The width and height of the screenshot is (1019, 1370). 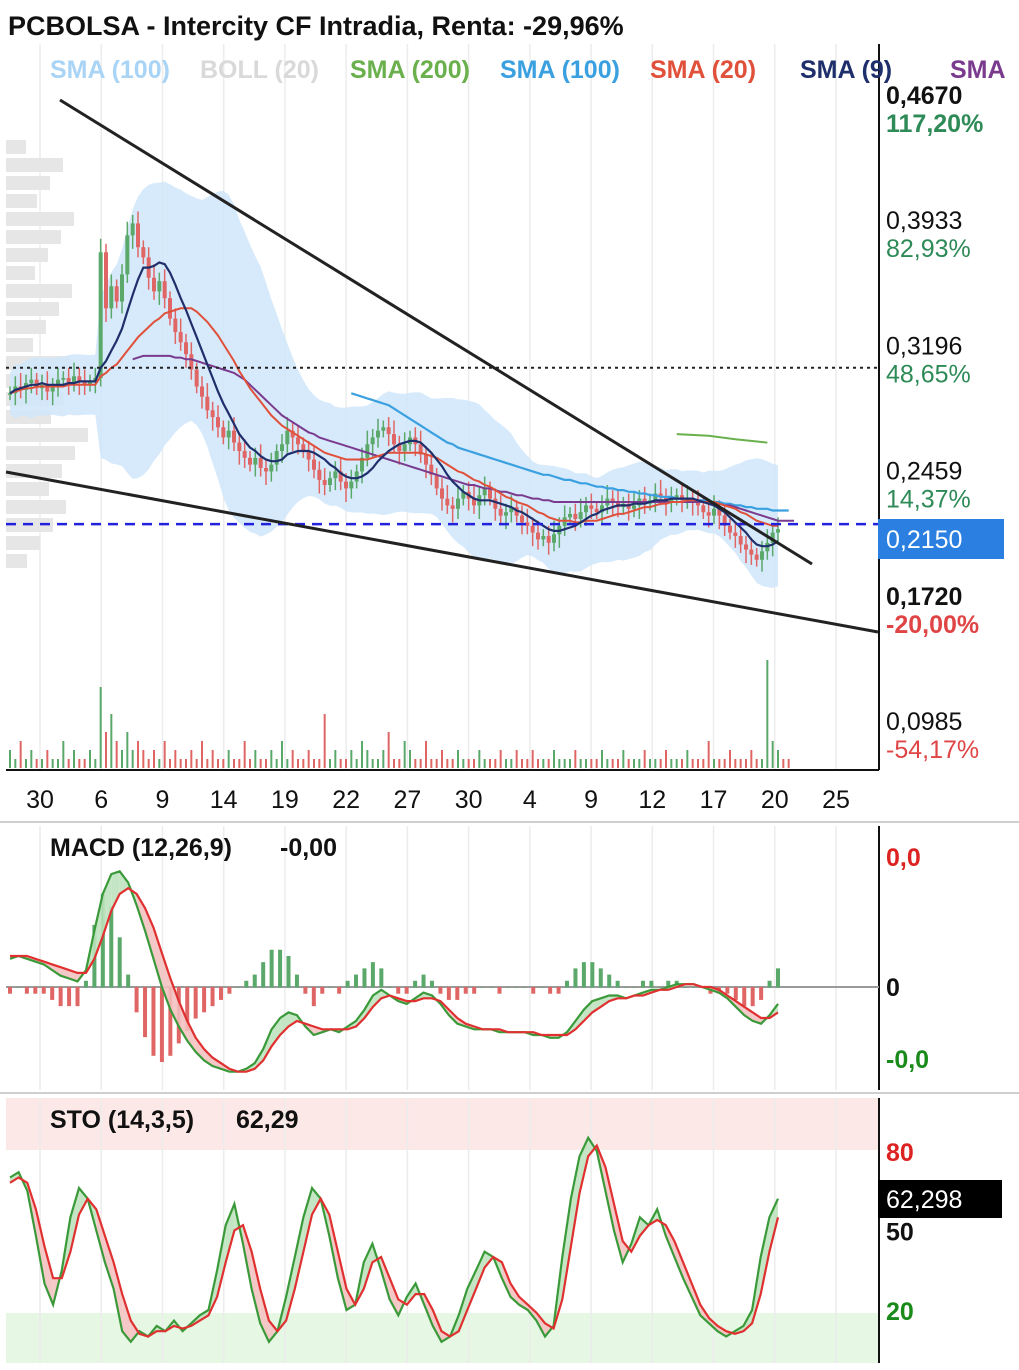 What do you see at coordinates (308, 848) in the screenshot?
I see `macd-value: -0,00` at bounding box center [308, 848].